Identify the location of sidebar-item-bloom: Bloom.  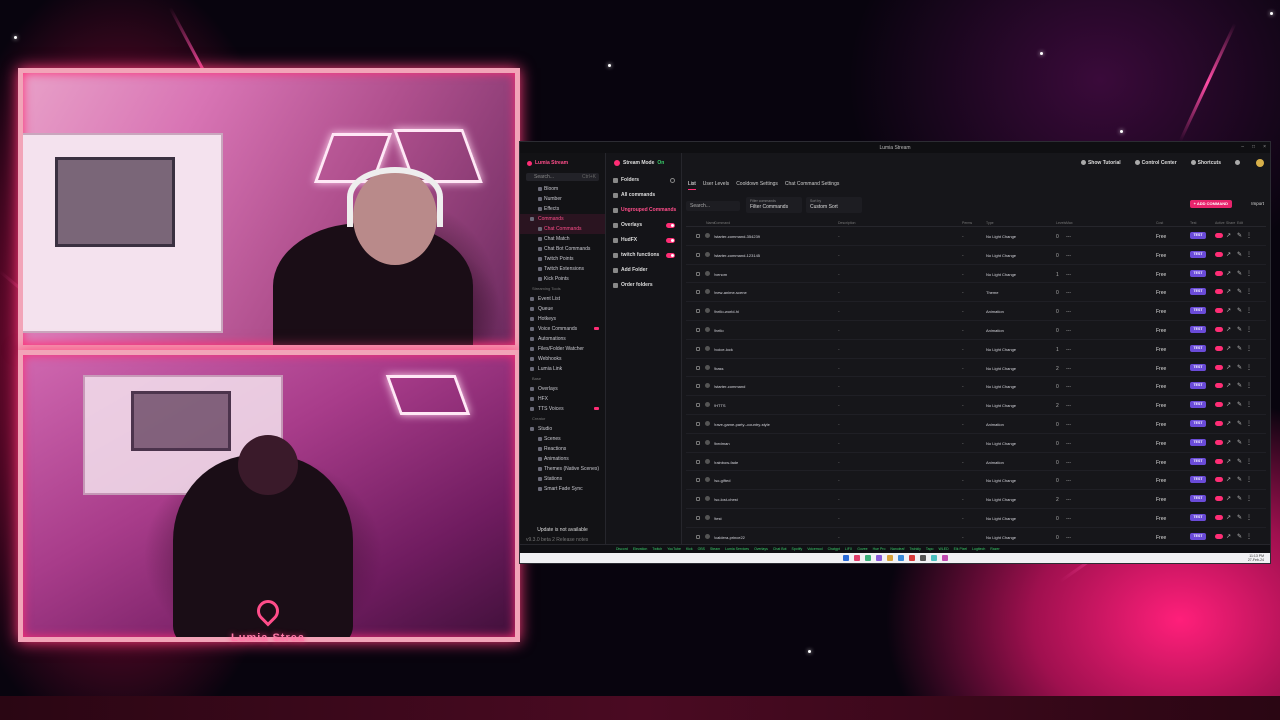
(562, 189).